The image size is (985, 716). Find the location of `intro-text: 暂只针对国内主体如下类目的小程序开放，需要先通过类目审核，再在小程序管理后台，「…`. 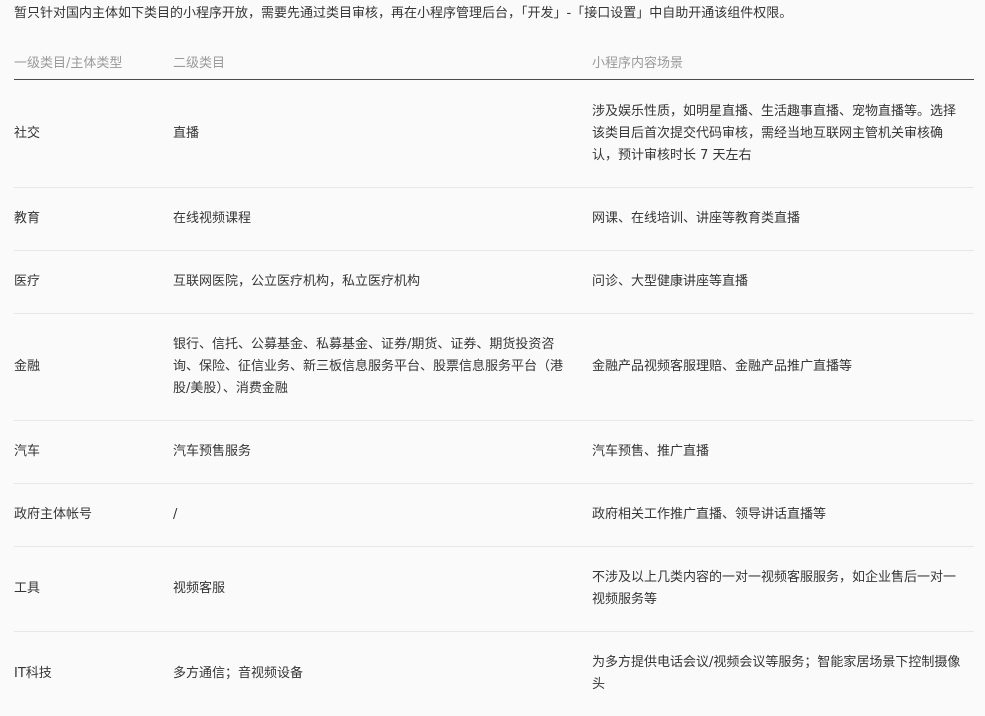

intro-text: 暂只针对国内主体如下类目的小程序开放，需要先通过类目审核，再在小程序管理后台，「… is located at coordinates (403, 13).